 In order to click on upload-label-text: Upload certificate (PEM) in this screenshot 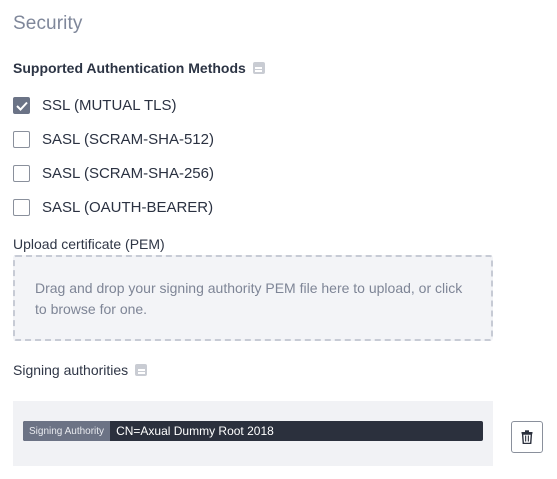, I will do `click(89, 244)`.